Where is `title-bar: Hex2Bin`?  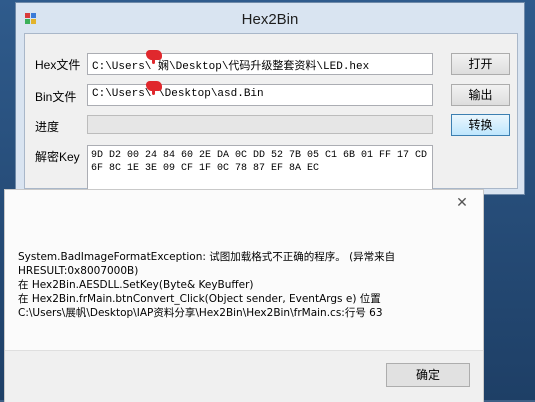
title-bar: Hex2Bin is located at coordinates (270, 18).